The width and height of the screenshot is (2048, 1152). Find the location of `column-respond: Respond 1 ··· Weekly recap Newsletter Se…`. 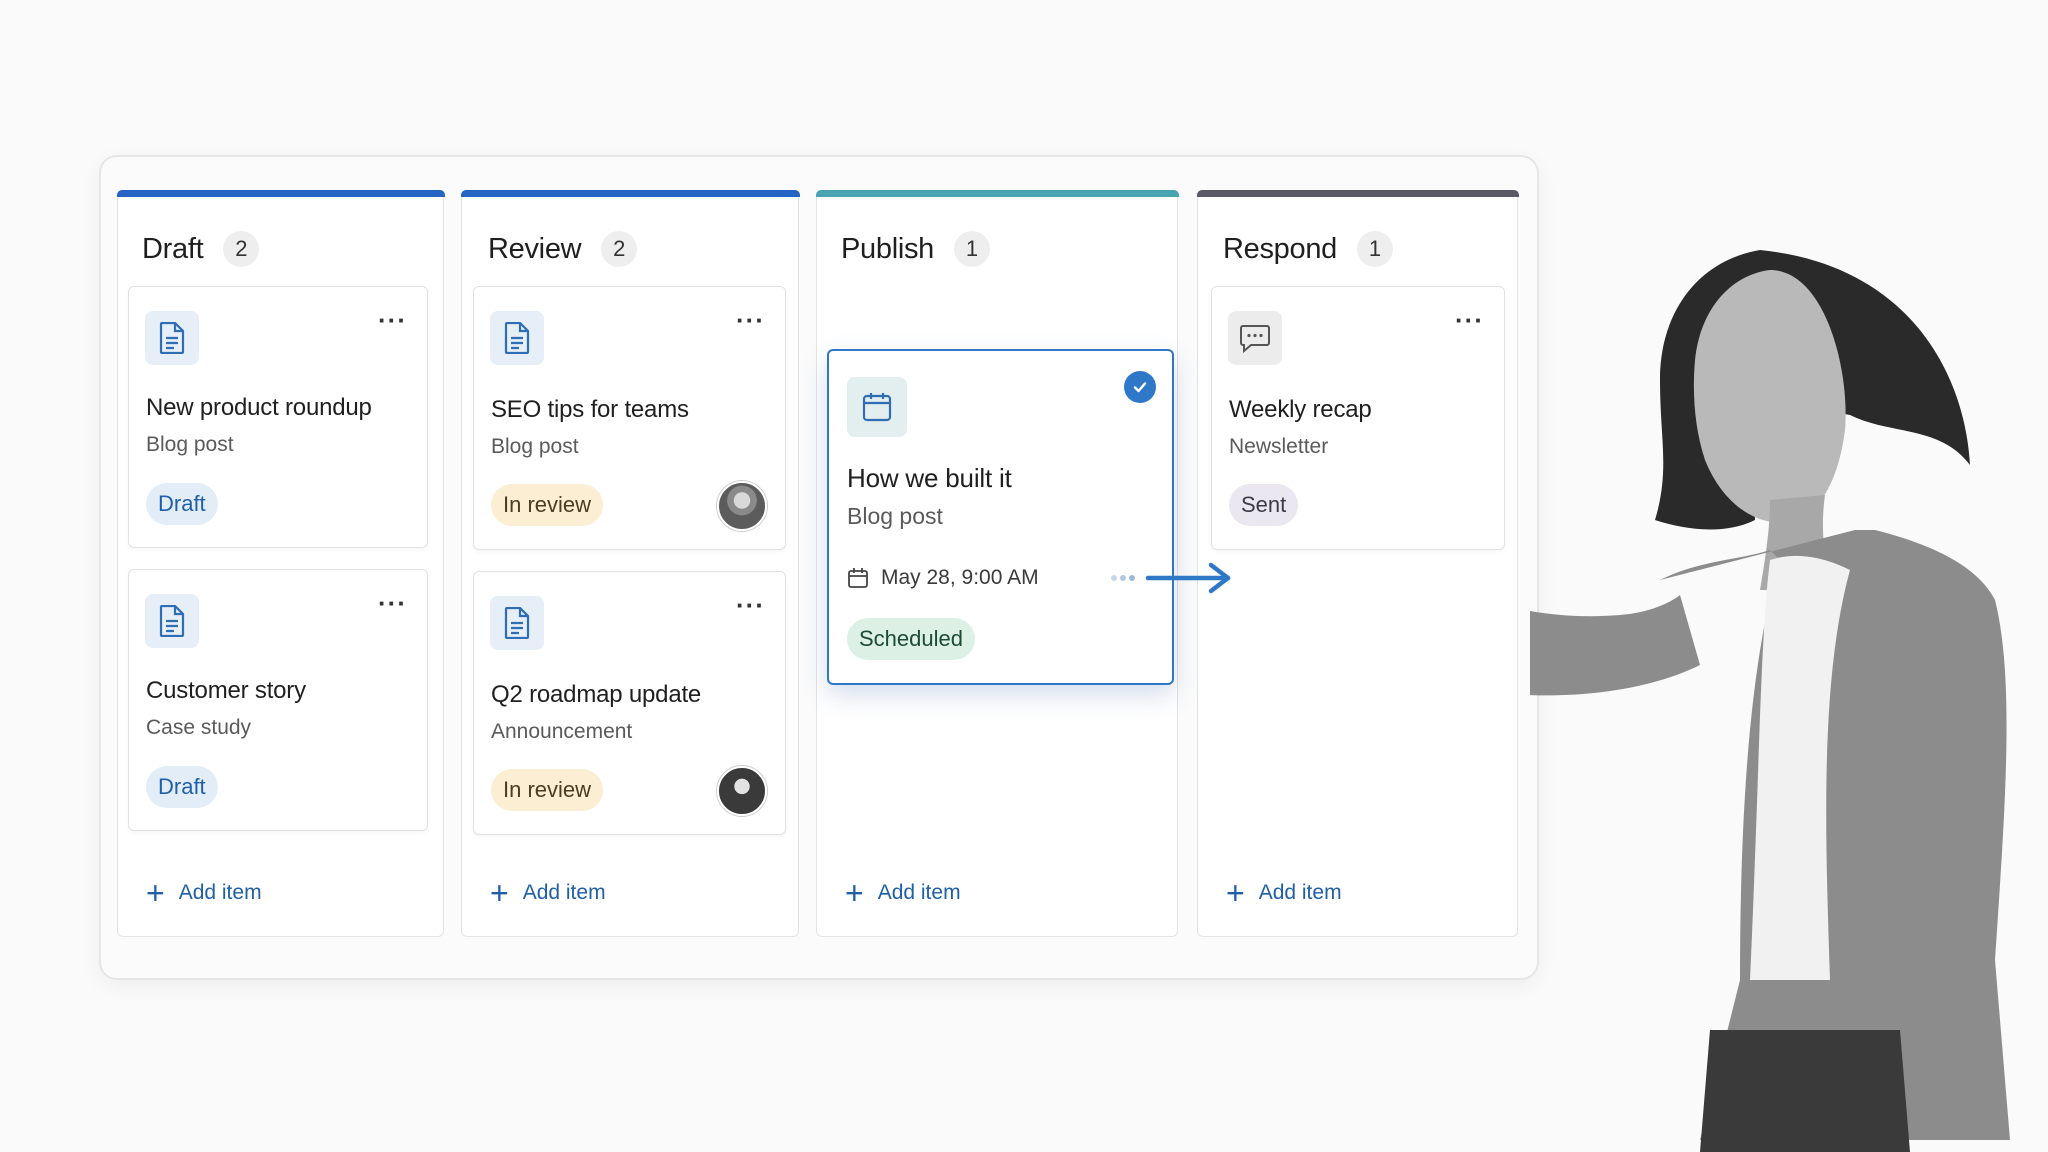

column-respond: Respond 1 ··· Weekly recap Newsletter Se… is located at coordinates (1357, 563).